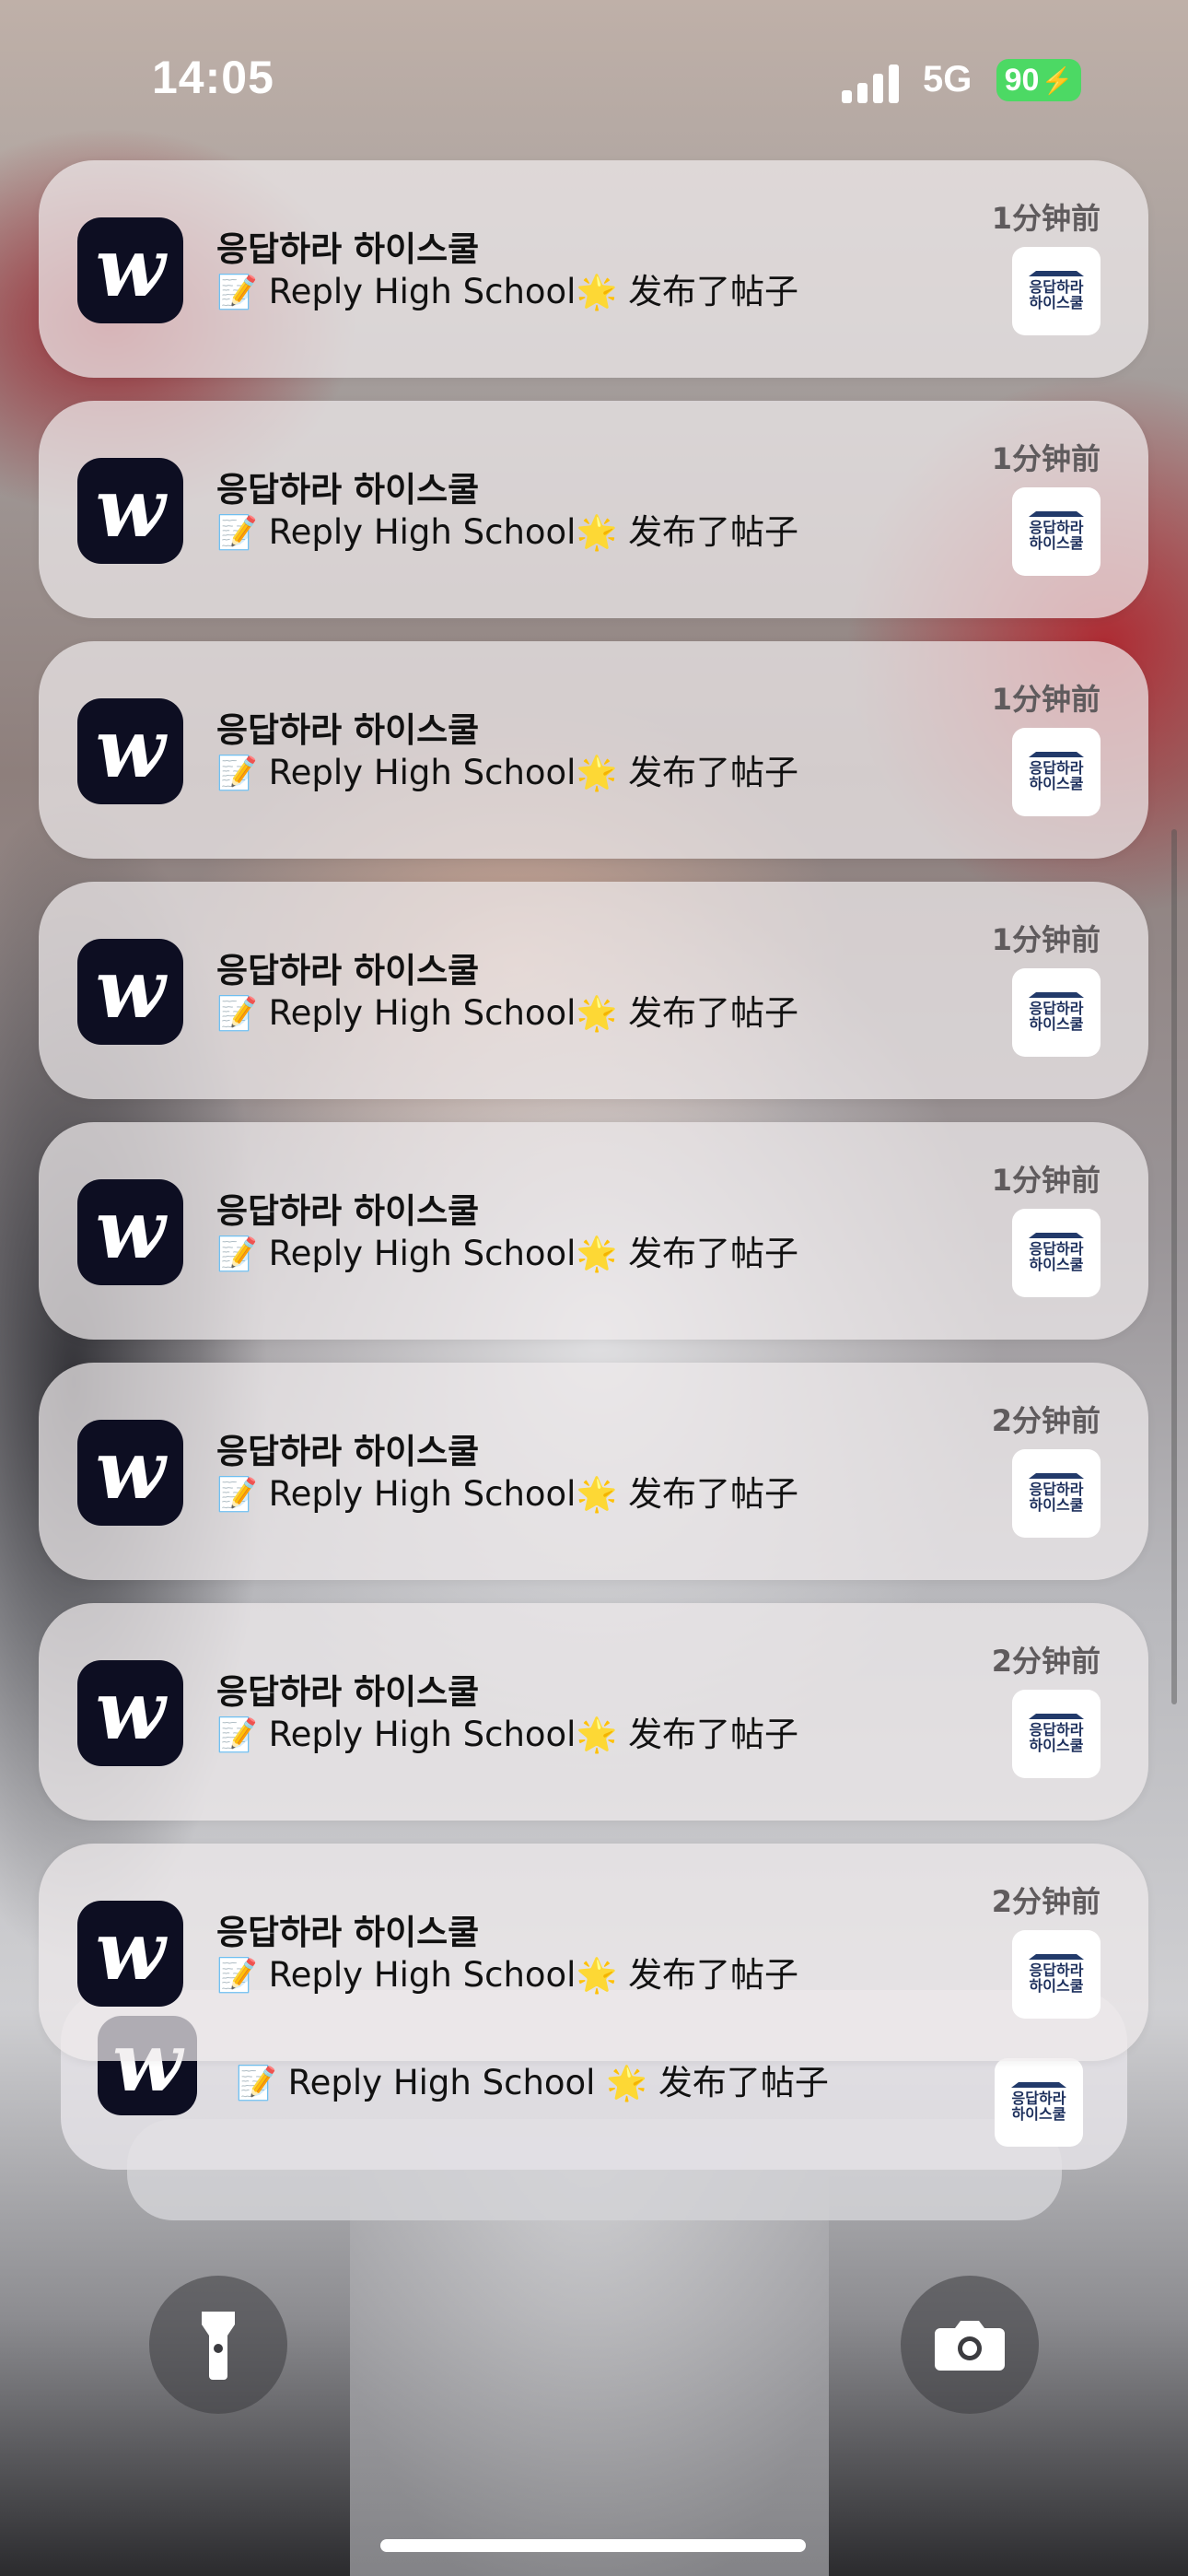  Describe the element at coordinates (1022, 80) in the screenshot. I see `battery-level: 90` at that location.